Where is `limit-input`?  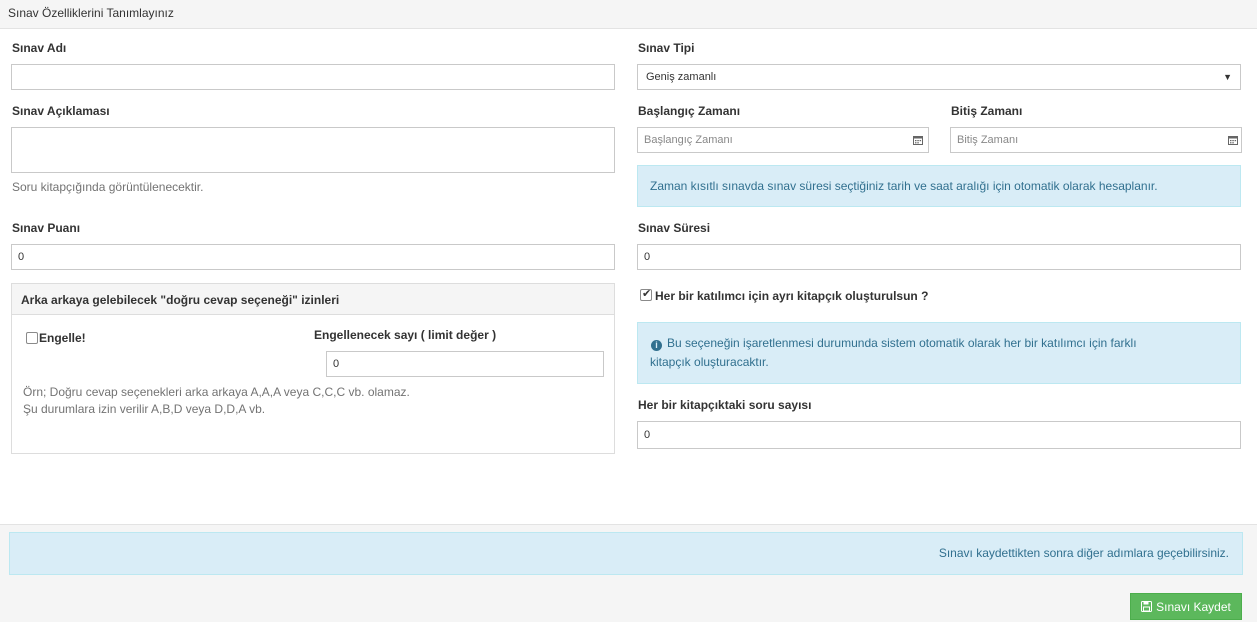 limit-input is located at coordinates (465, 364).